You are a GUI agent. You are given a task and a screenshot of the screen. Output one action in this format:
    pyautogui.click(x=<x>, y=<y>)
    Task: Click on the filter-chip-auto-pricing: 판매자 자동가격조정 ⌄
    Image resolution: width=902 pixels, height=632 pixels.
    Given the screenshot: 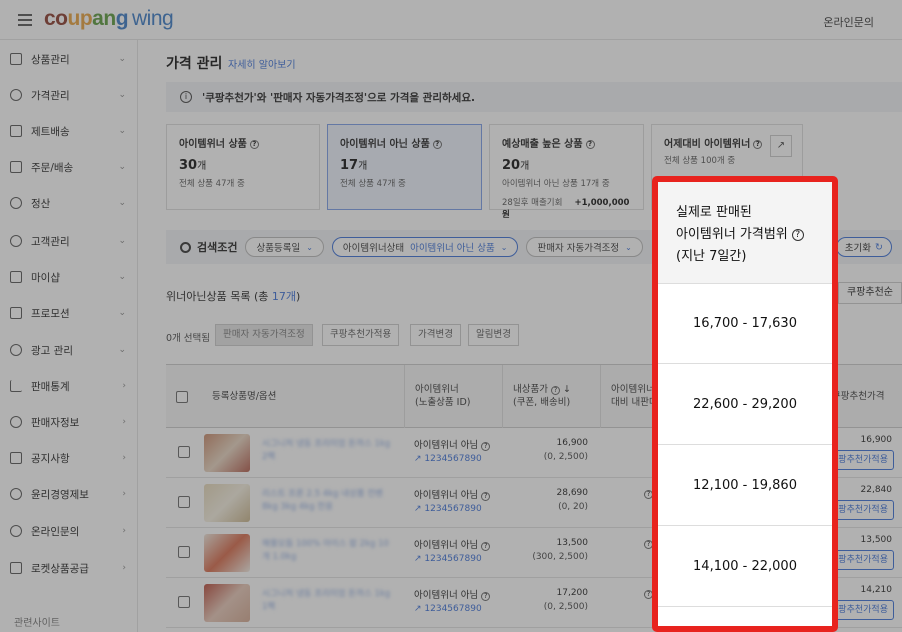 What is the action you would take?
    pyautogui.click(x=584, y=247)
    